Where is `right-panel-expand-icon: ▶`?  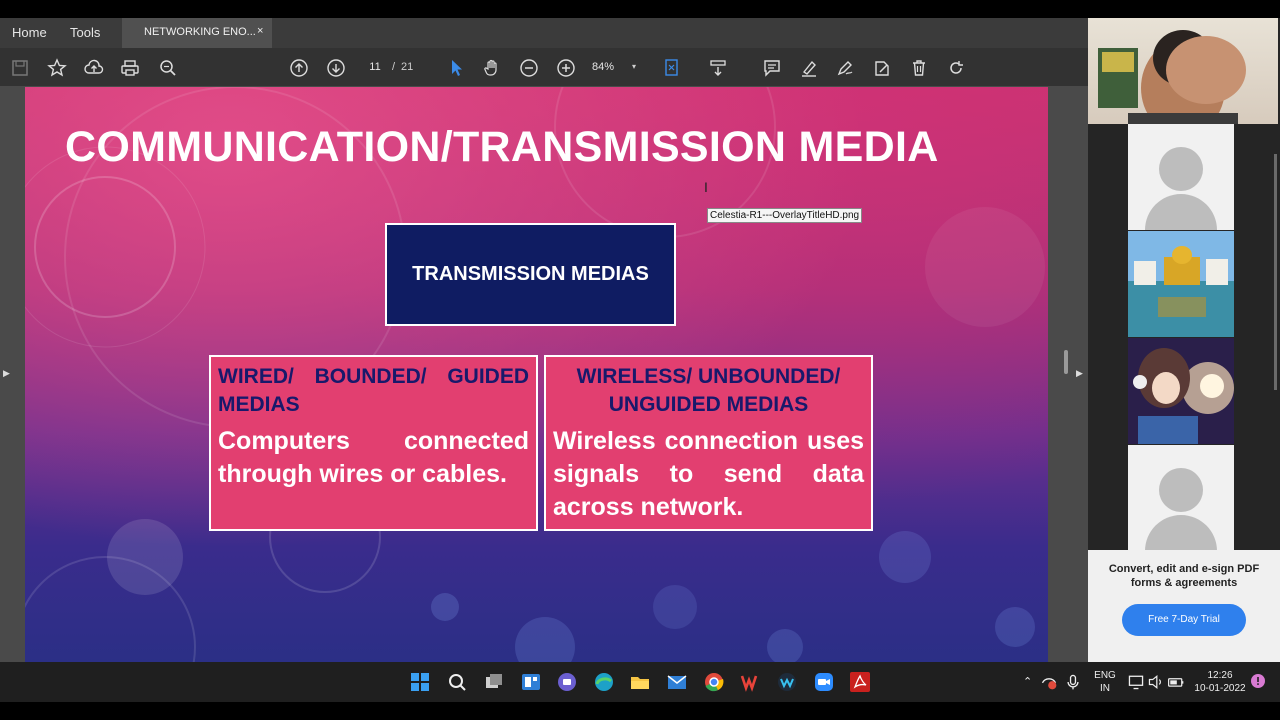
right-panel-expand-icon: ▶ is located at coordinates (1079, 373).